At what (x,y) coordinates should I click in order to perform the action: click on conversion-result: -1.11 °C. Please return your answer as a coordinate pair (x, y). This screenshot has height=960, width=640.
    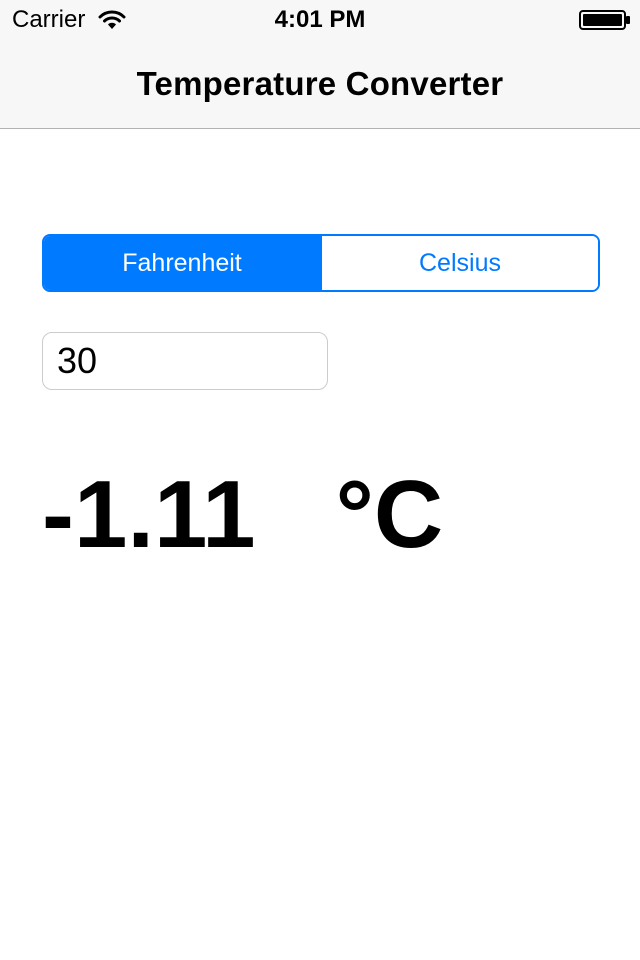
    Looking at the image, I should click on (242, 515).